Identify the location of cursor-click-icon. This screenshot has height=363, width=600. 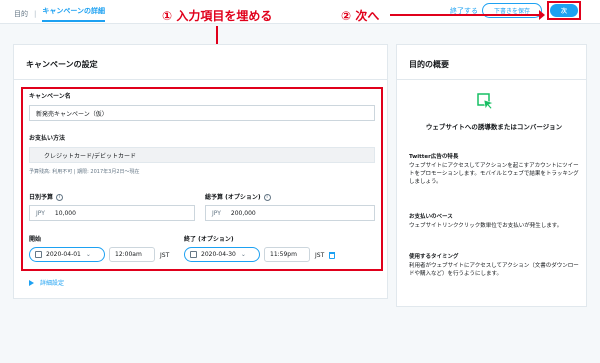
(485, 101).